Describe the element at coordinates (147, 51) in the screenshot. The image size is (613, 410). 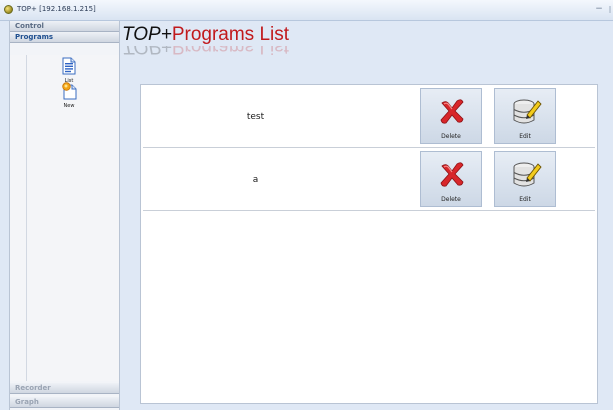
I see `page-title-reflection-prefix: TOP+` at that location.